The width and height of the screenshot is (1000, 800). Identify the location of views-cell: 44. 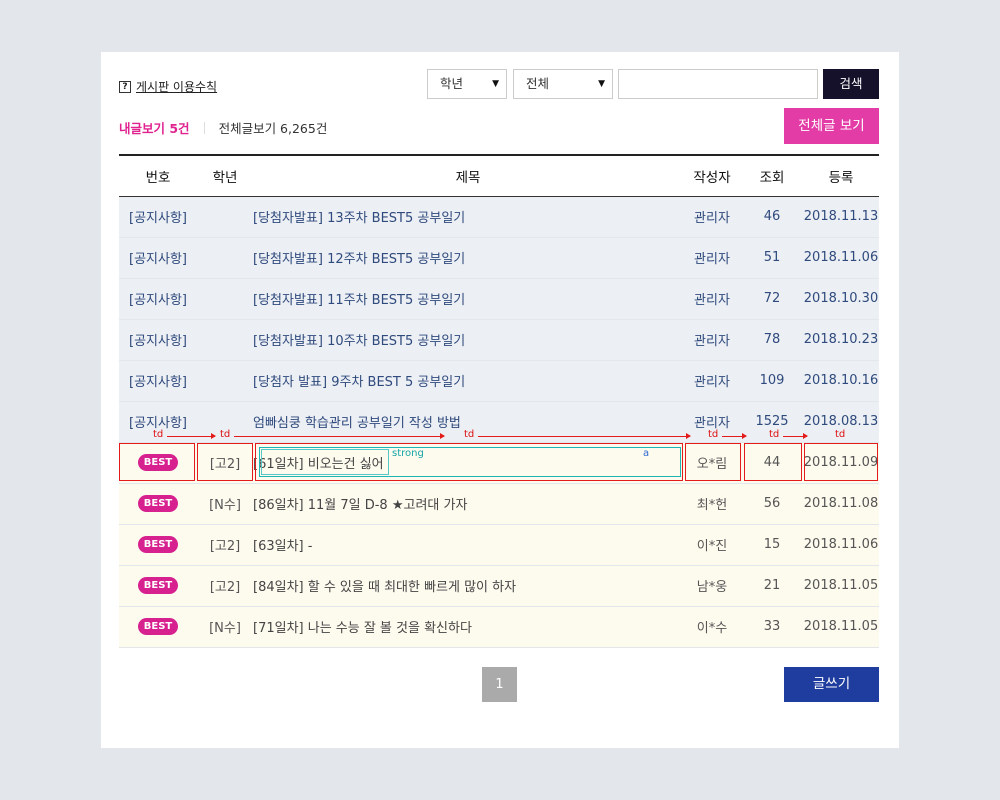
(772, 463).